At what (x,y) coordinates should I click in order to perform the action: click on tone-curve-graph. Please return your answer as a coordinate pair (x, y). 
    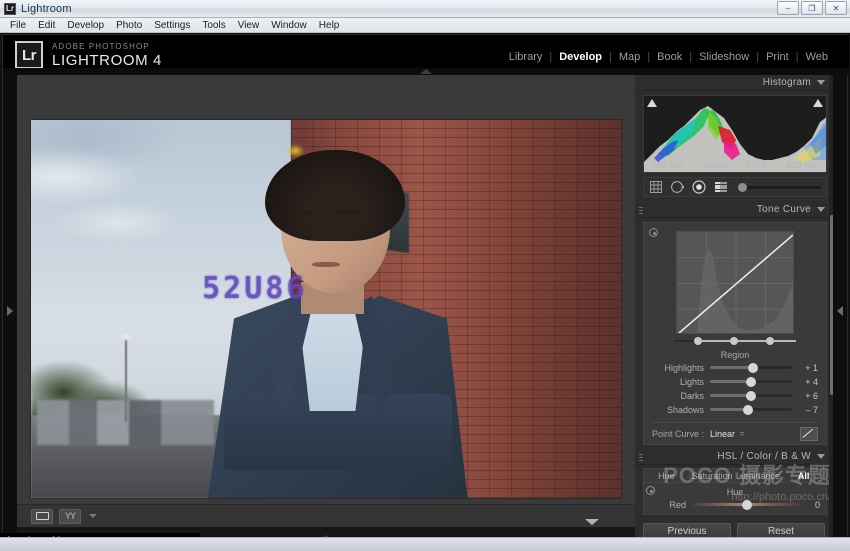
    Looking at the image, I should click on (735, 282).